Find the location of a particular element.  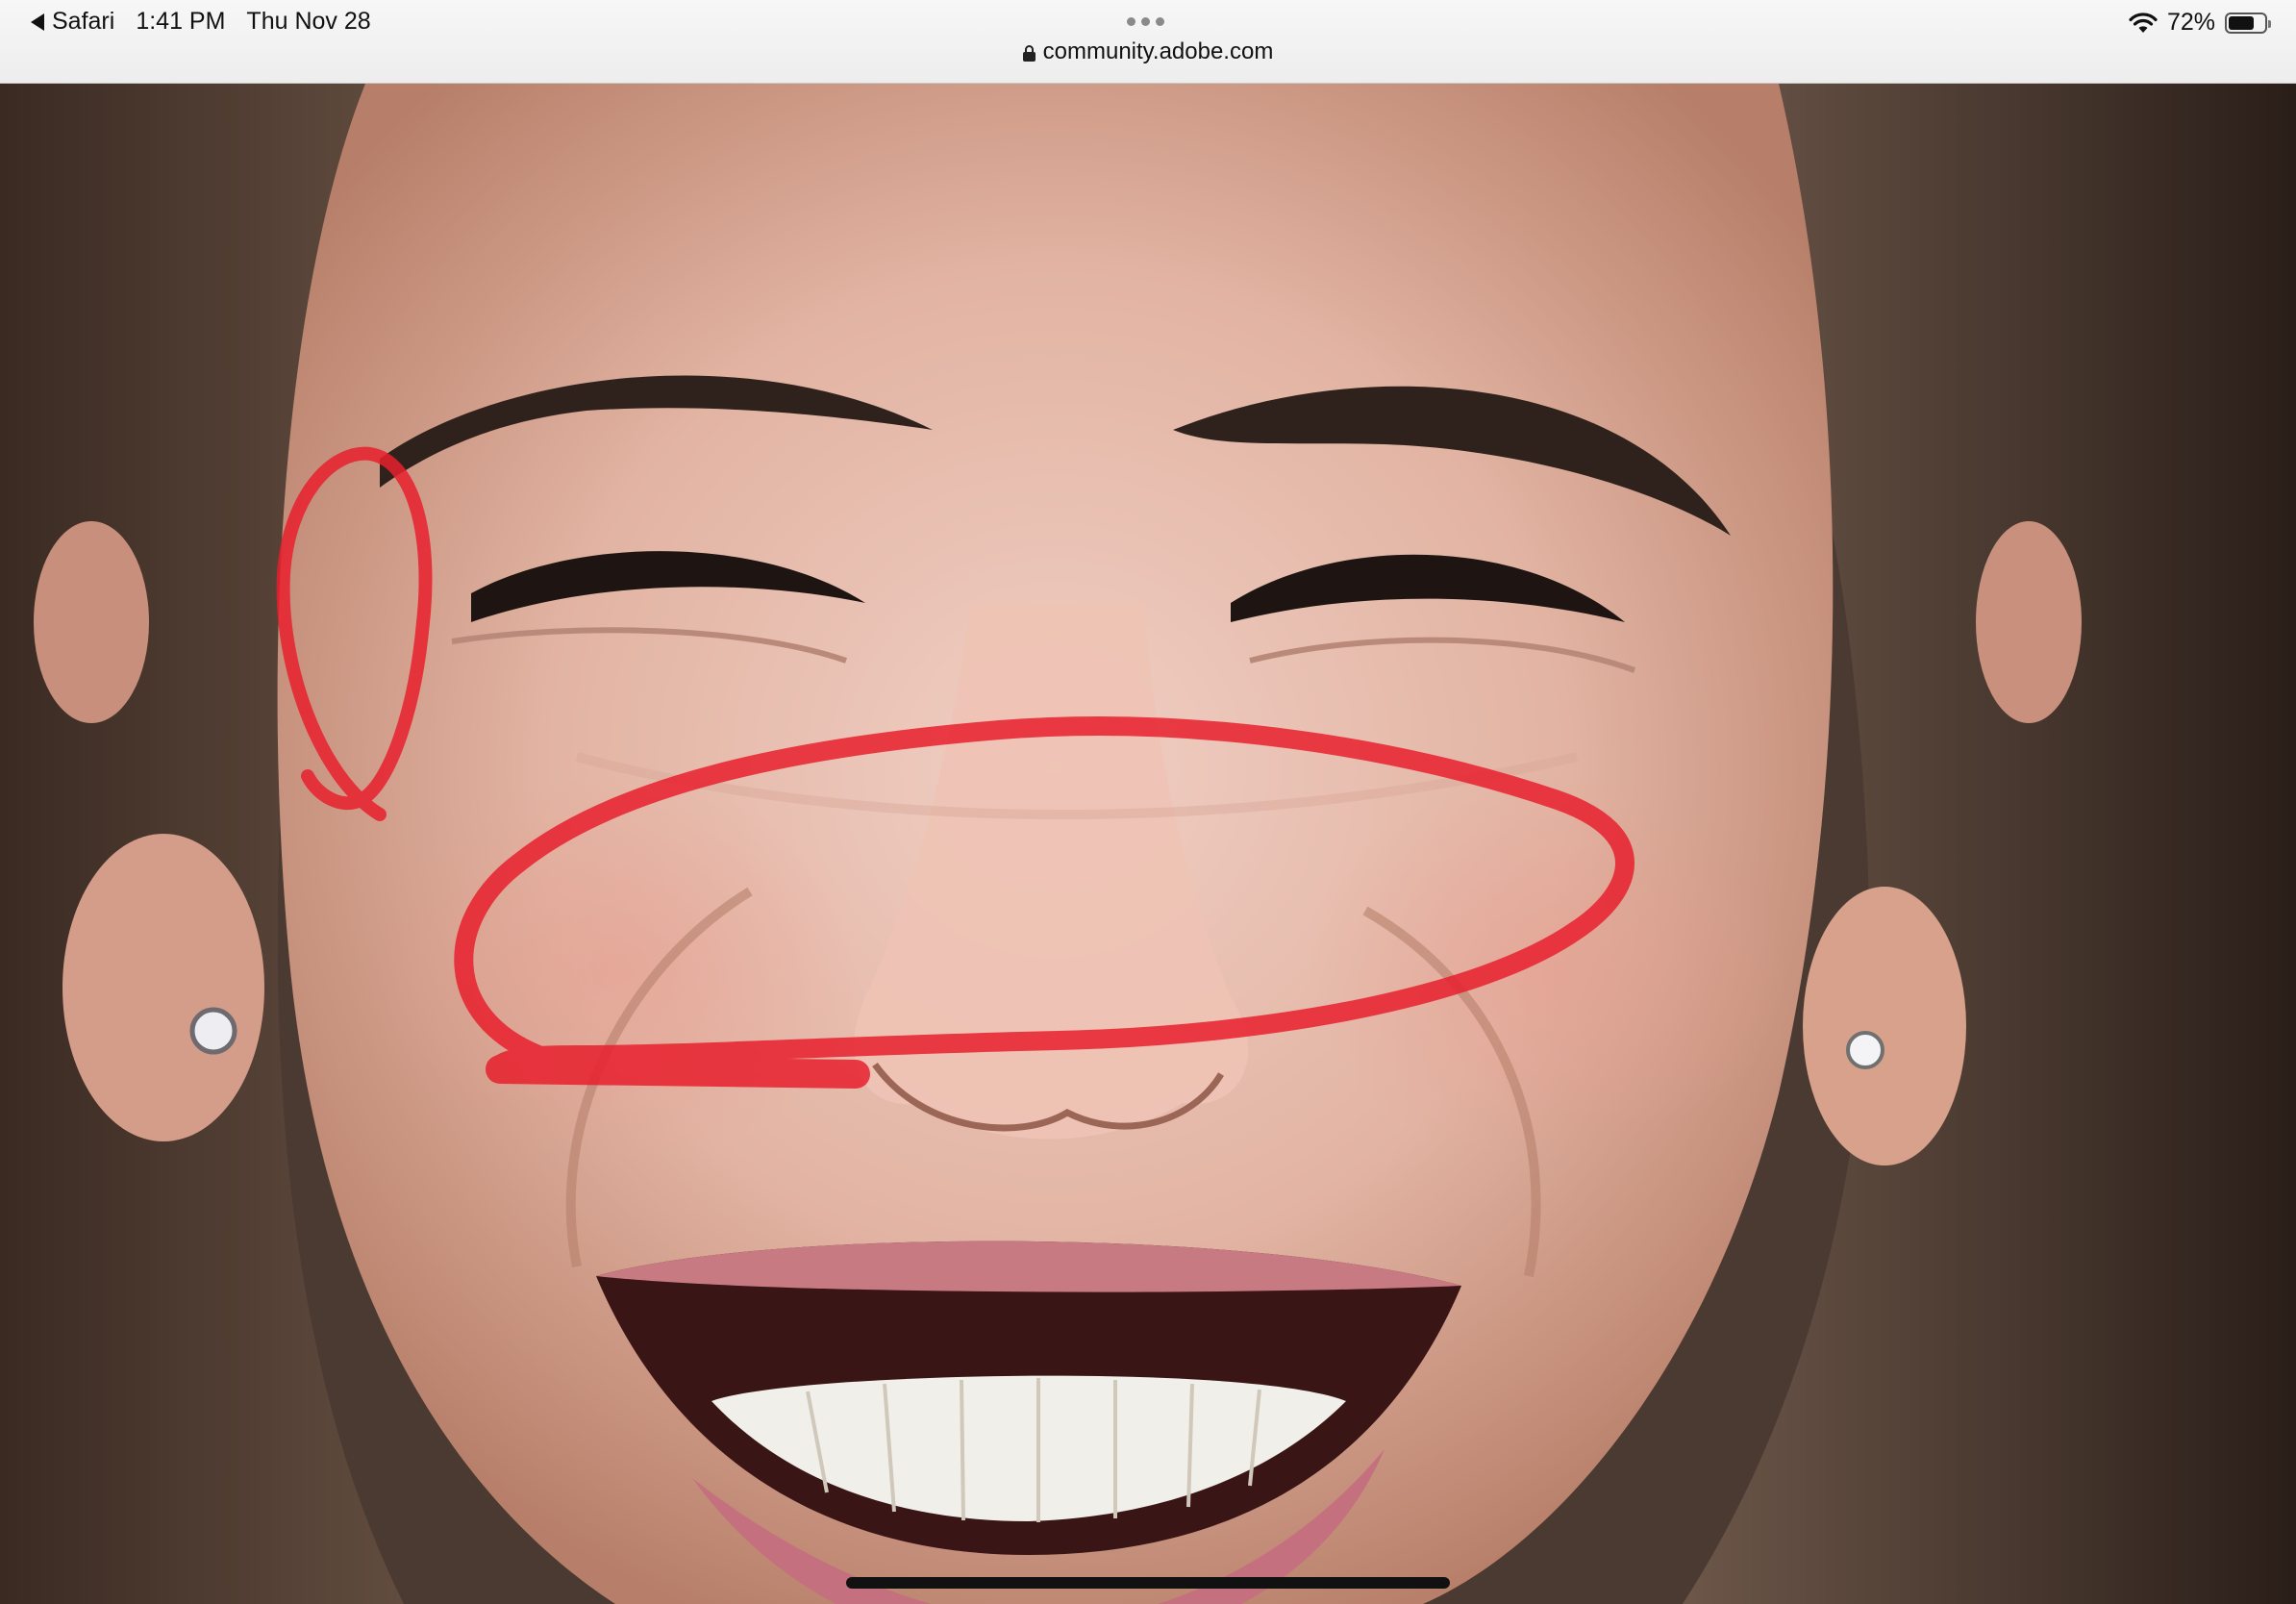

url-text: community.adobe.com is located at coordinates (1158, 51).